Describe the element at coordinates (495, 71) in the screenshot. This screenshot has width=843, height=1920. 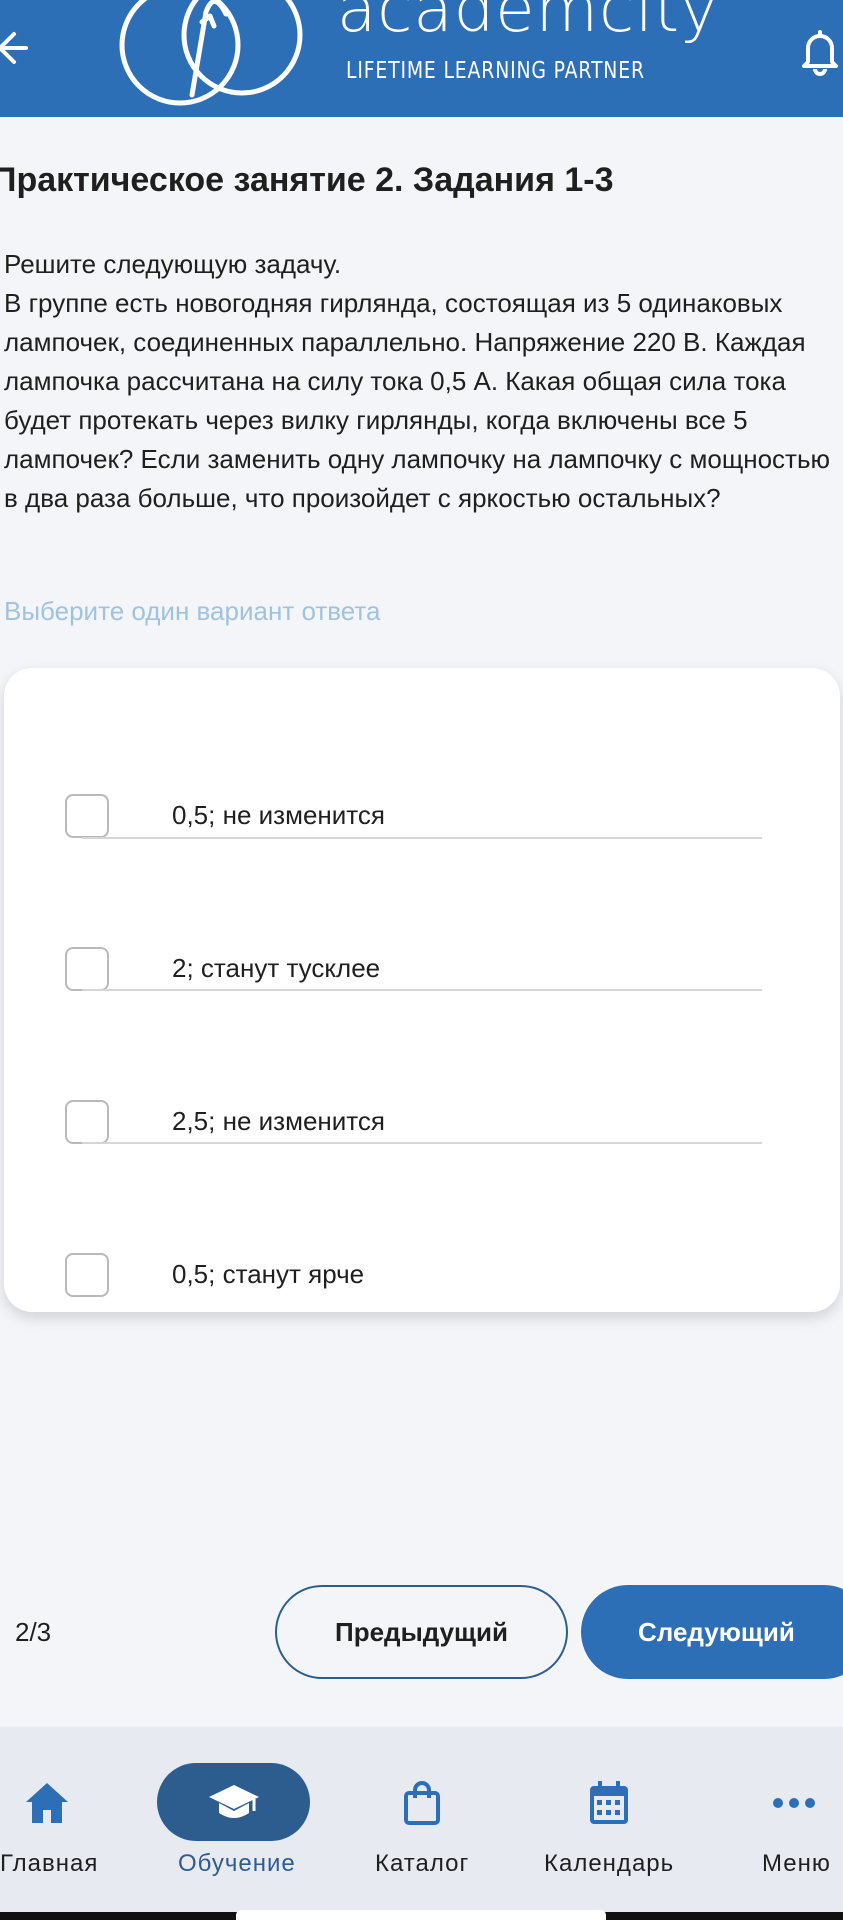
I see `brand-tagline: LIFETIME LEARNING PARTNER` at that location.